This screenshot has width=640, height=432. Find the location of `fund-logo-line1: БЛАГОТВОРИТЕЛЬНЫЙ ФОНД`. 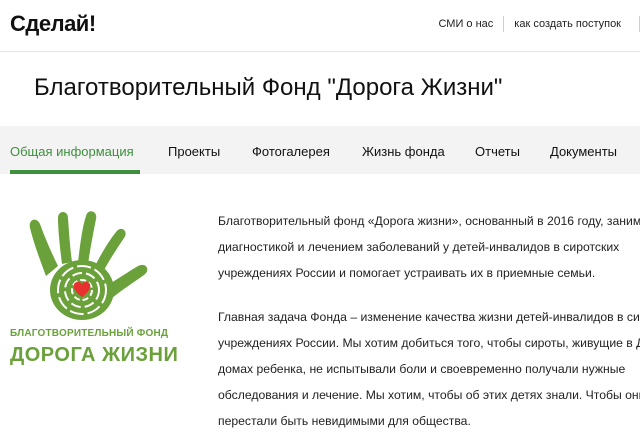

fund-logo-line1: БЛАГОТВОРИТЕЛЬНЫЙ ФОНД is located at coordinates (89, 333).